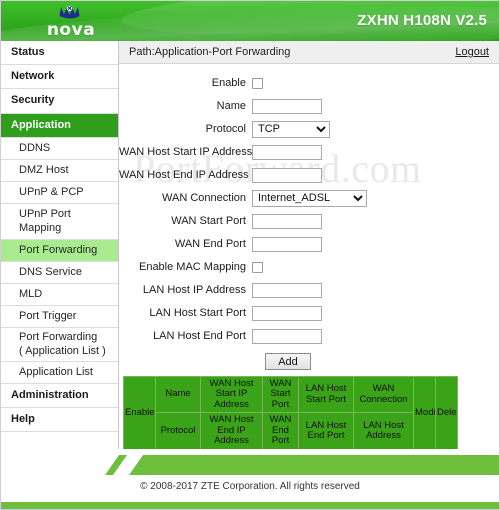 This screenshot has height=510, width=500. What do you see at coordinates (309, 83) in the screenshot?
I see `form-row-enable: Enable` at bounding box center [309, 83].